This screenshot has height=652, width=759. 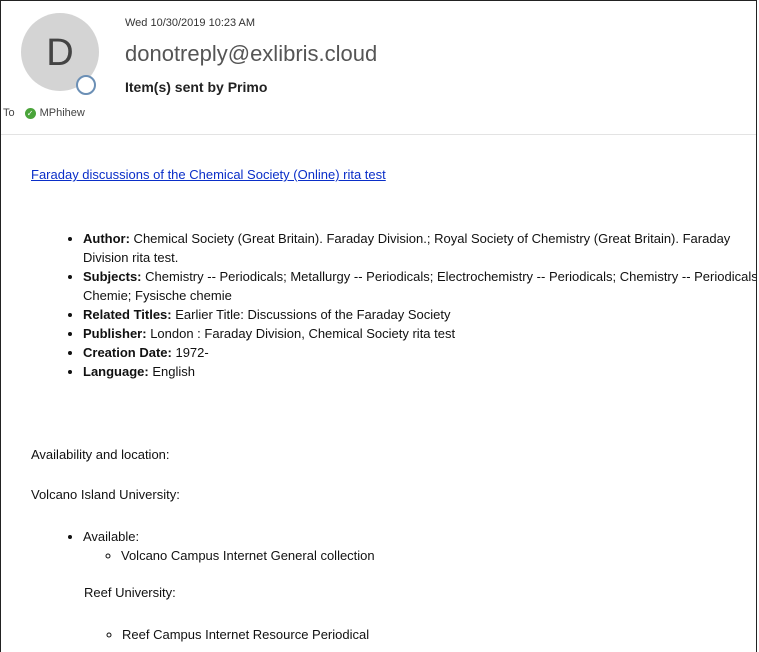 What do you see at coordinates (130, 592) in the screenshot?
I see `institution-name-2: Reef University:` at bounding box center [130, 592].